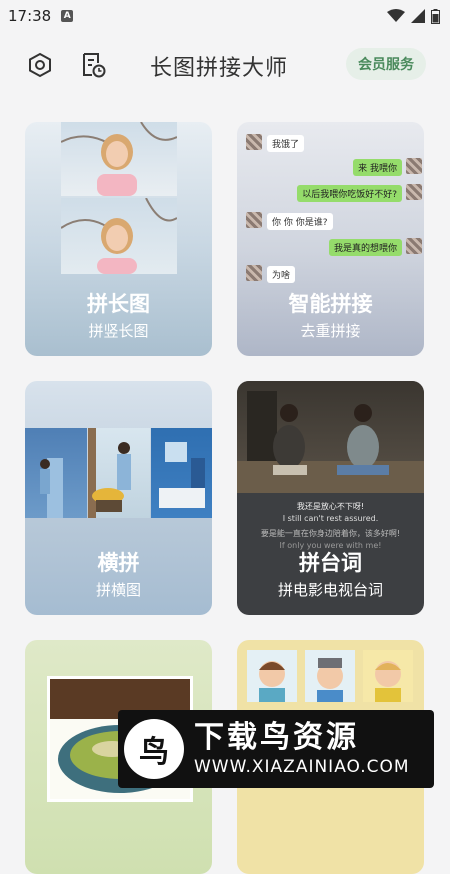 This screenshot has width=450, height=874. What do you see at coordinates (93, 65) in the screenshot?
I see `history-icon` at bounding box center [93, 65].